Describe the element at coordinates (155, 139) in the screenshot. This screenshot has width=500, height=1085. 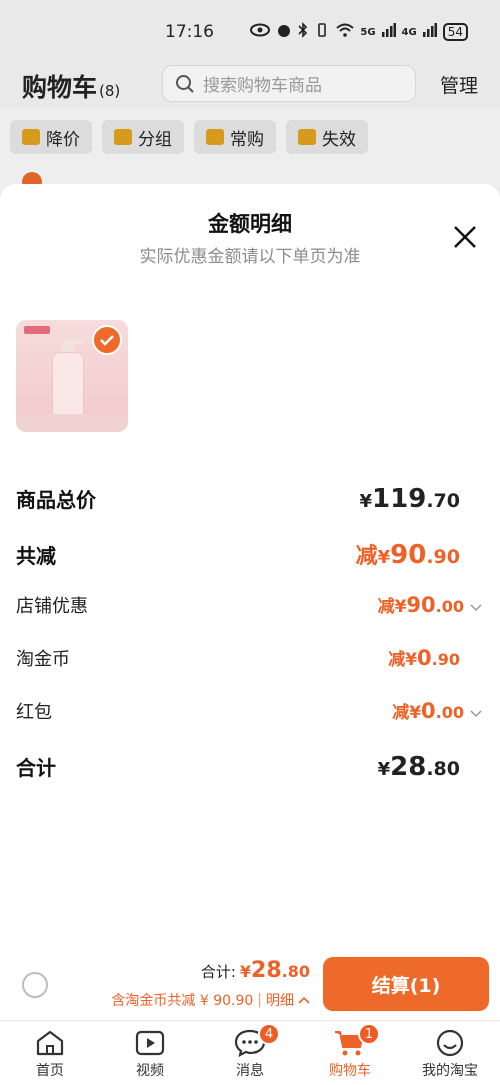
I see `filter-label: 分组` at that location.